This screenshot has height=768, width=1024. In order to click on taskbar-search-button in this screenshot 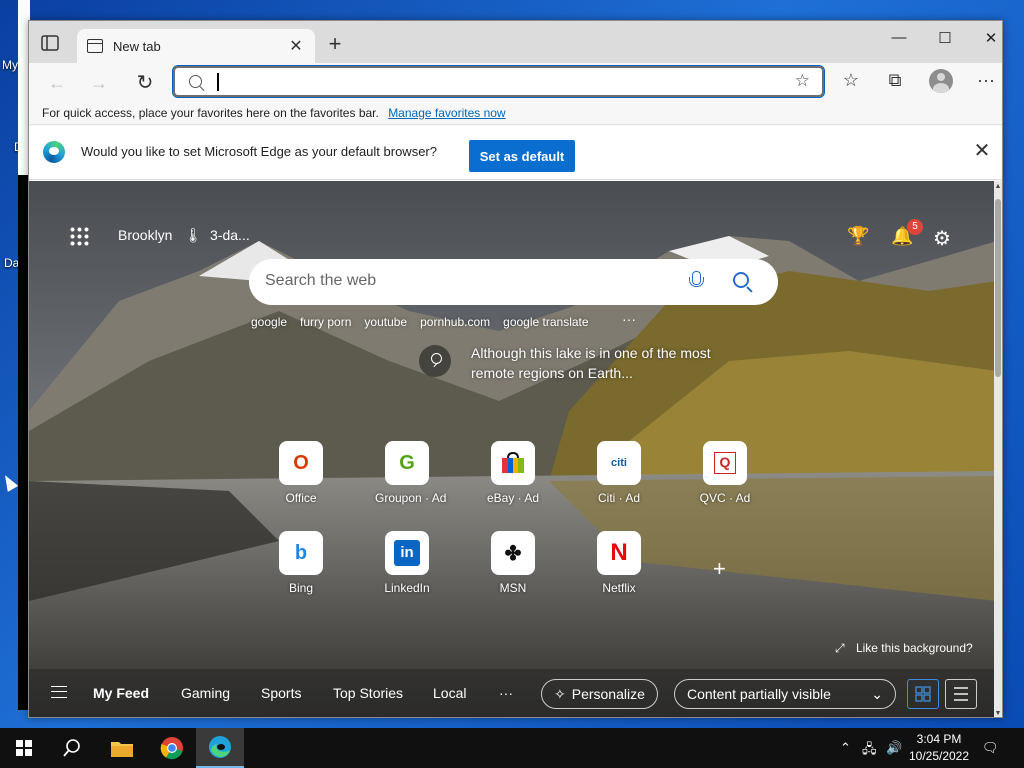, I will do `click(72, 748)`.